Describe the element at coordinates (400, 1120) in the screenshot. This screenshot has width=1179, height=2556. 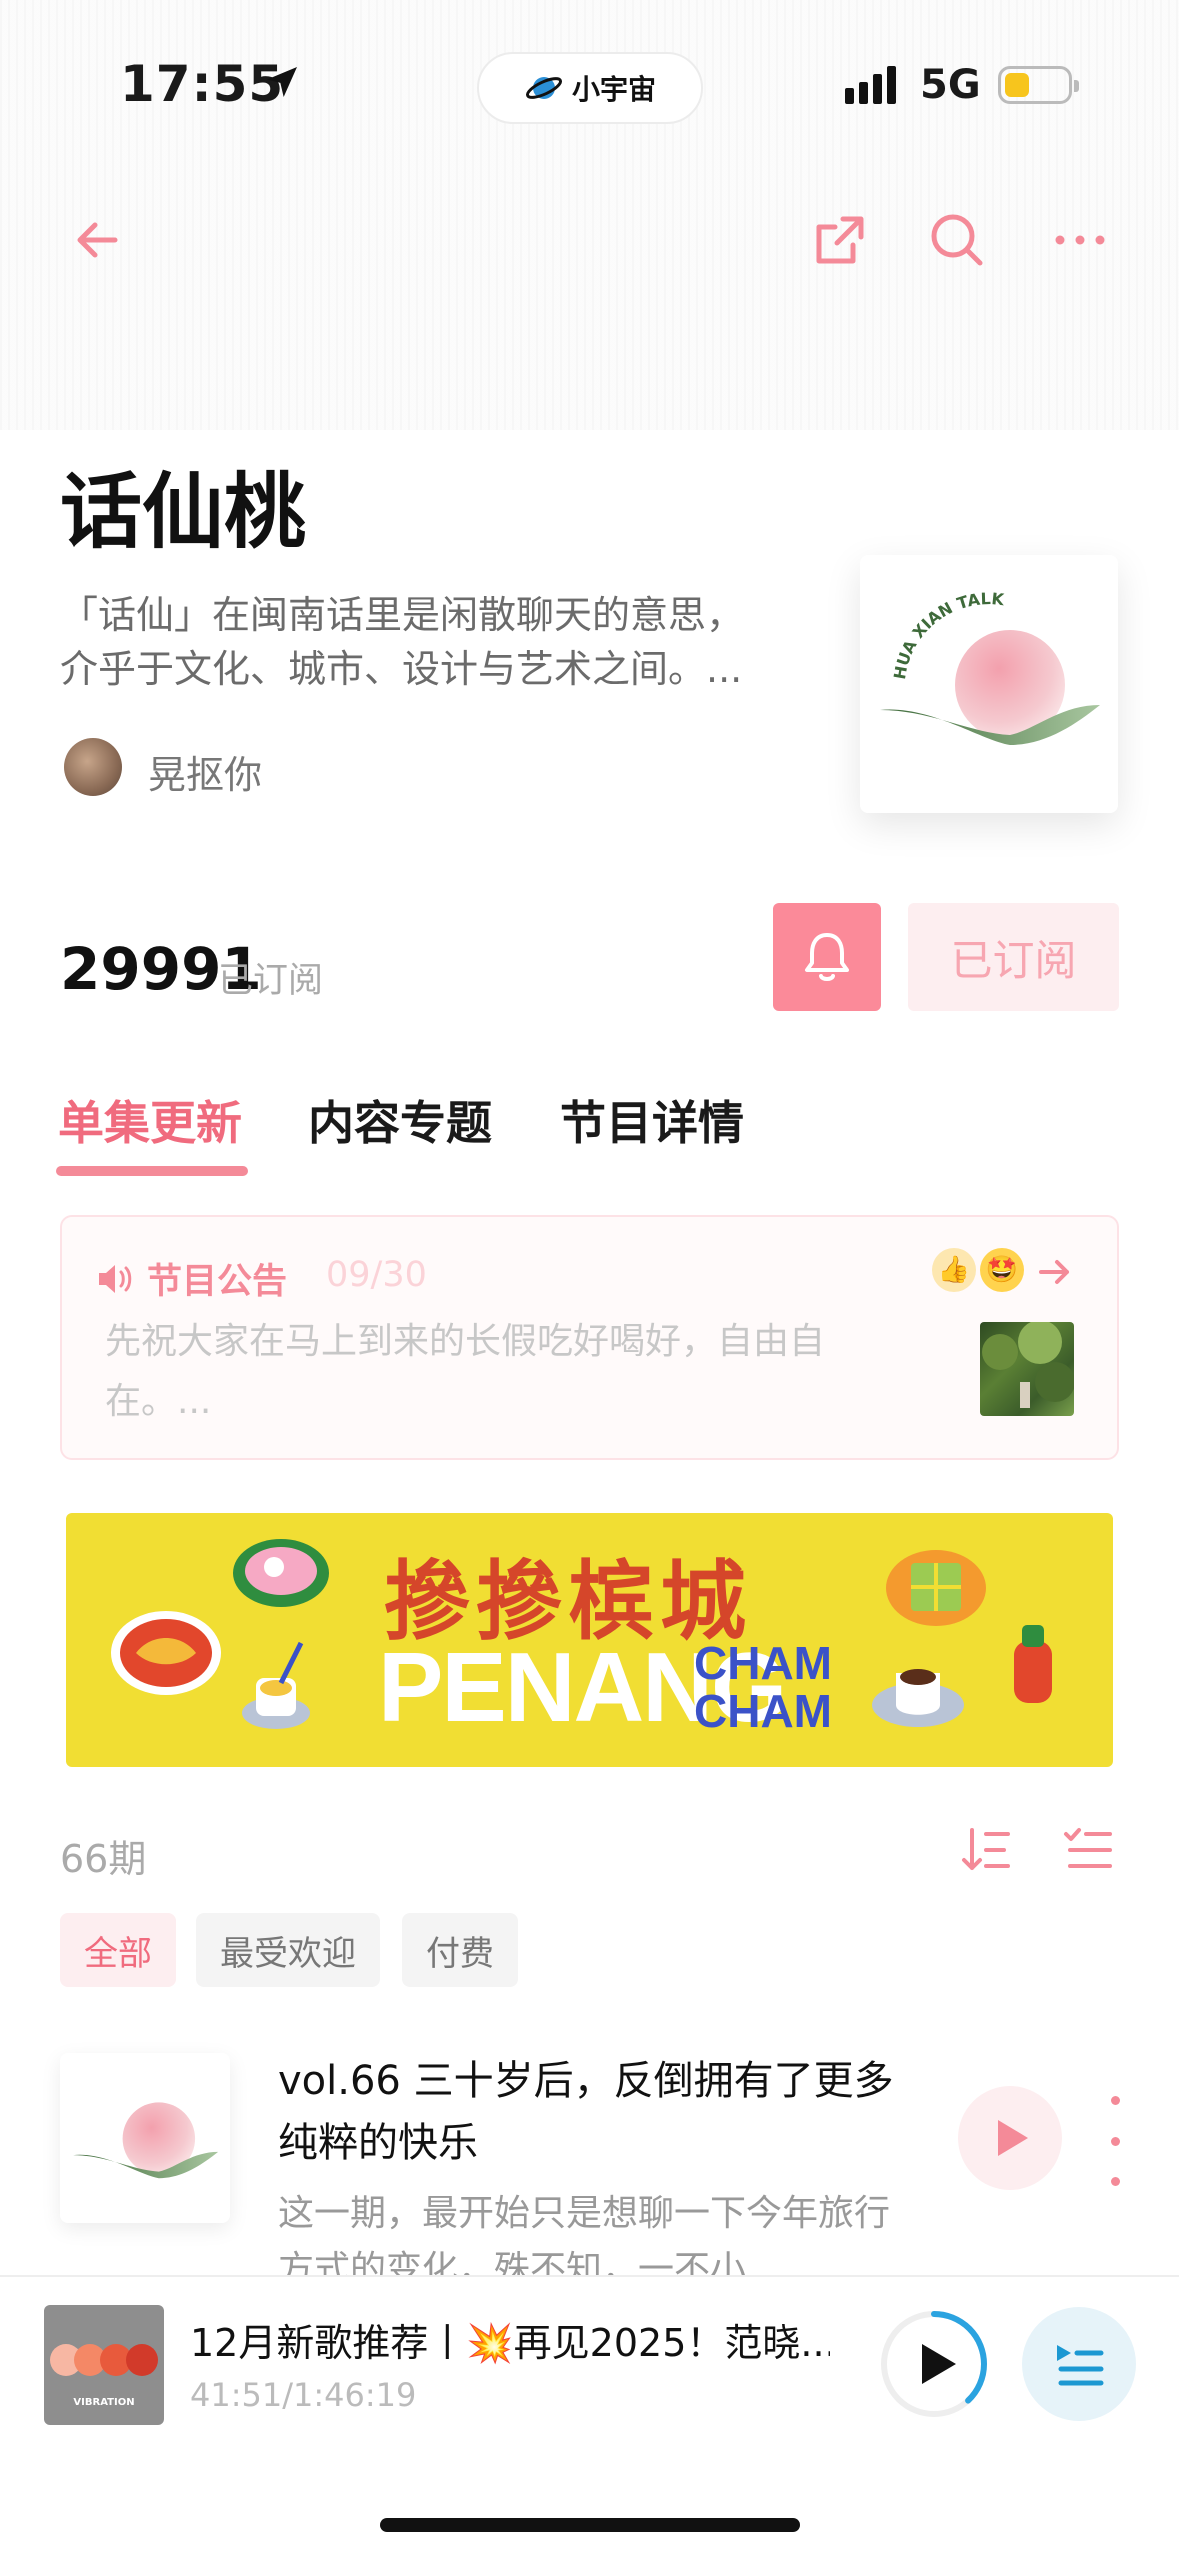
I see `tab-topics: 内容专题` at that location.